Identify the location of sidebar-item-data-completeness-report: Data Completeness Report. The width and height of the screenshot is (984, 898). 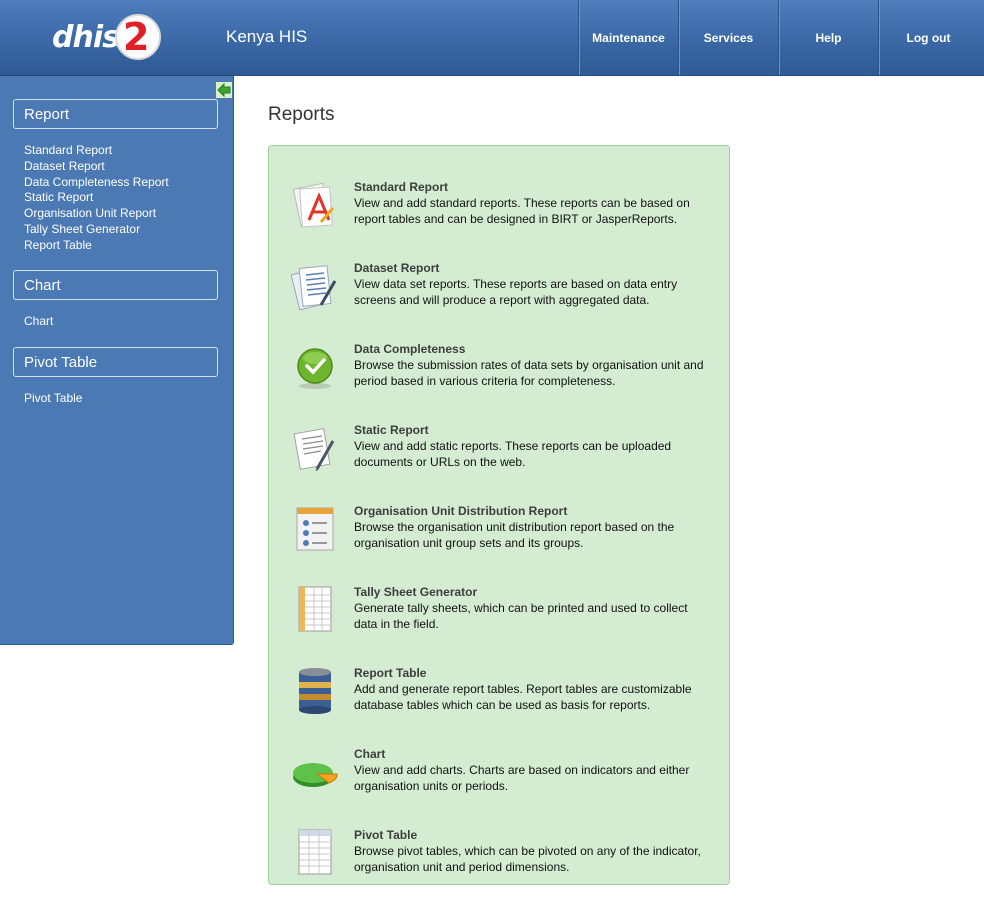
(96, 183).